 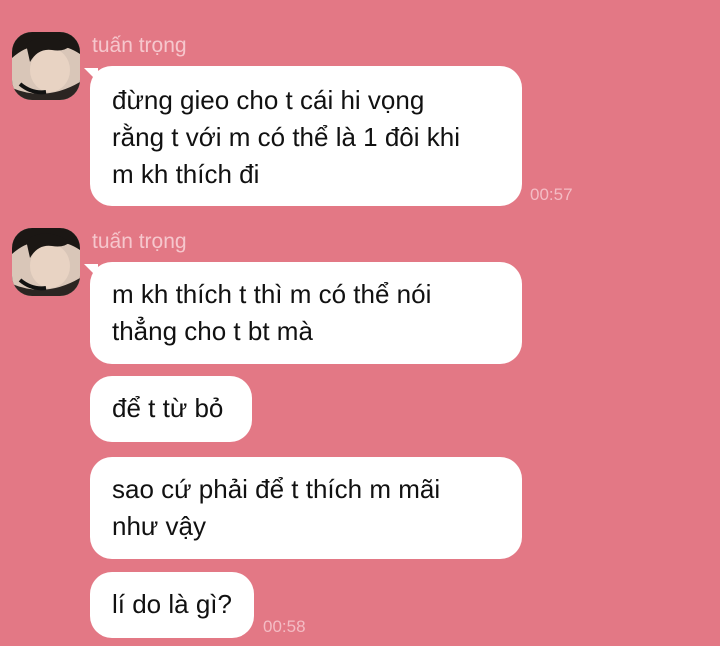 I want to click on message-text: lí do là gì?, so click(x=172, y=604).